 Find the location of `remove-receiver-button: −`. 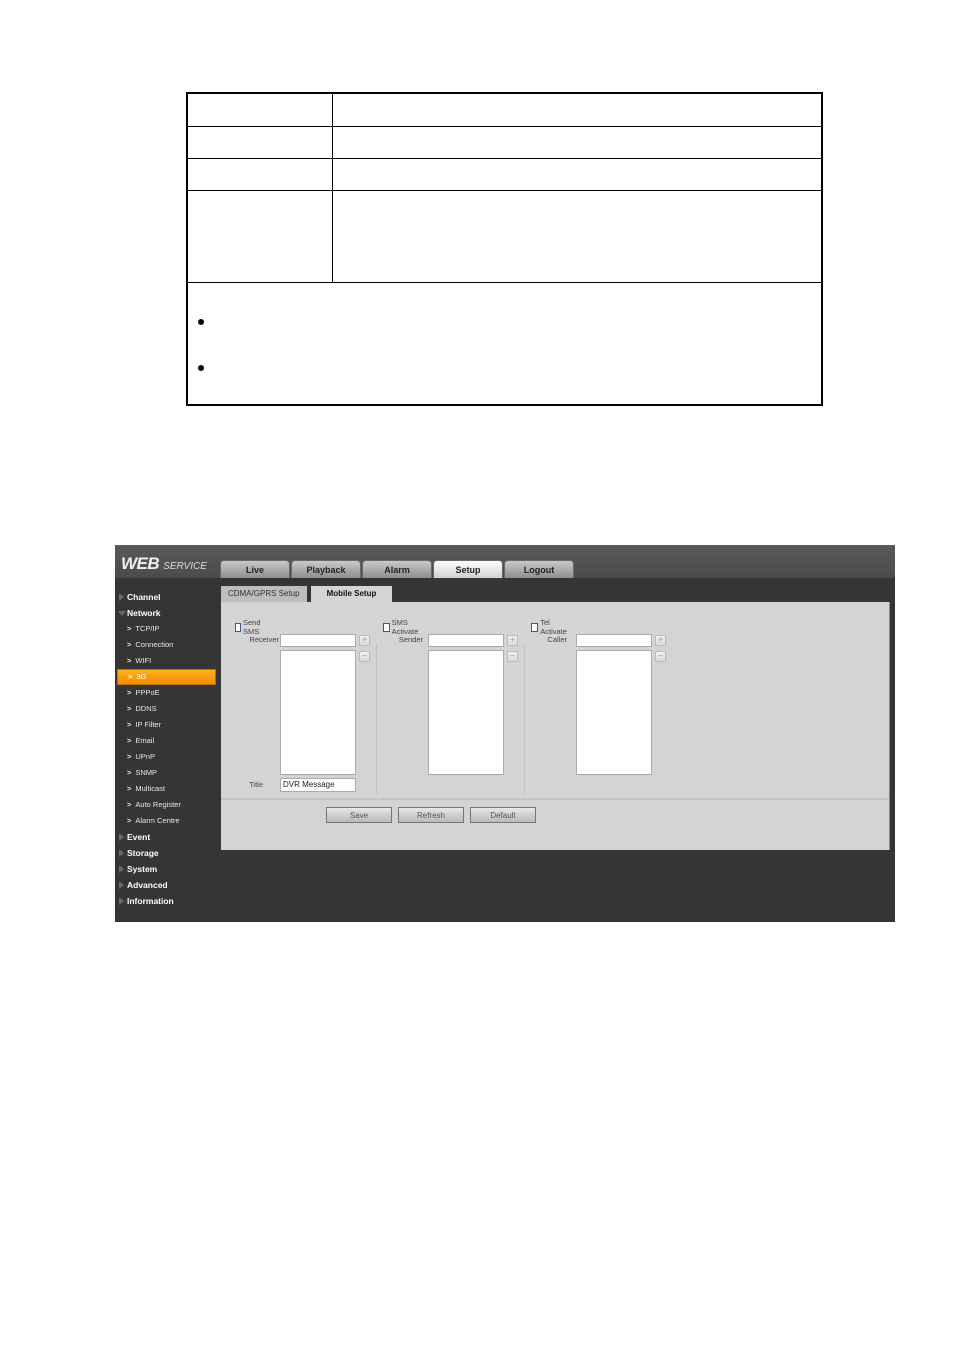

remove-receiver-button: − is located at coordinates (364, 656).